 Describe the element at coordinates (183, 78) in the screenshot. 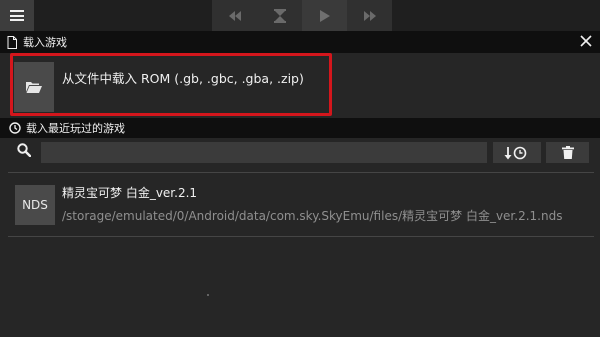

I see `load-rom-label: 从文件中载入 ROM (.gb, .gbc, .gba, .zip)` at that location.